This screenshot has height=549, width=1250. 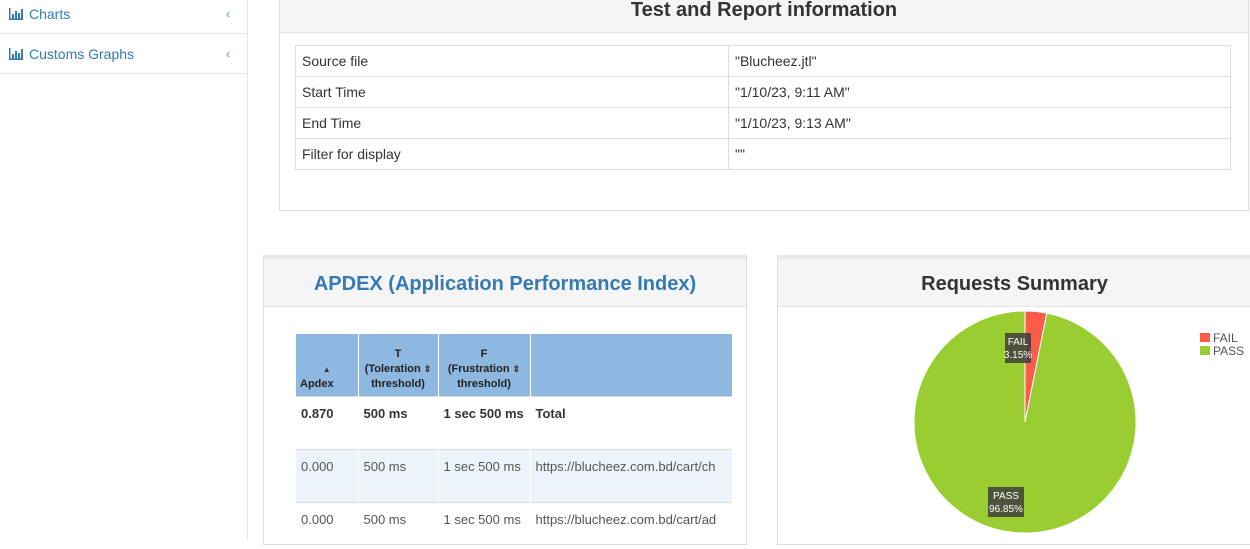 What do you see at coordinates (979, 154) in the screenshot?
I see `info-value: ""` at bounding box center [979, 154].